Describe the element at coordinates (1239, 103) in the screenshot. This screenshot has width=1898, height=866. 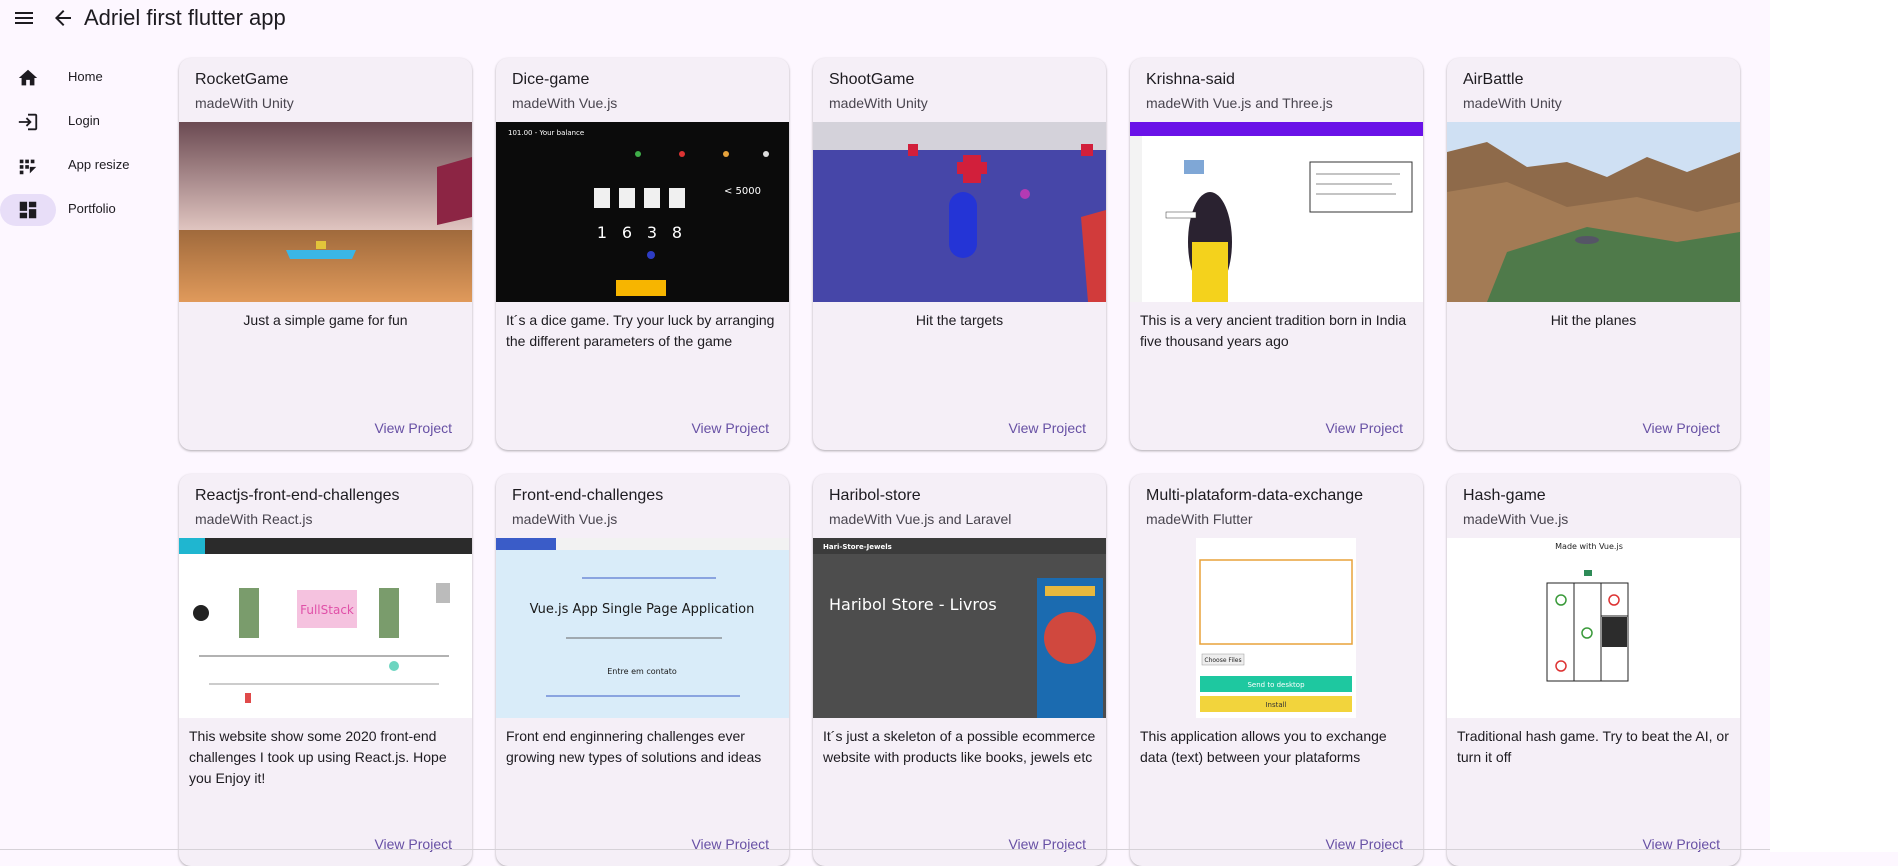
I see `card-subtitle: madeWith Vue.js and Three.js` at that location.